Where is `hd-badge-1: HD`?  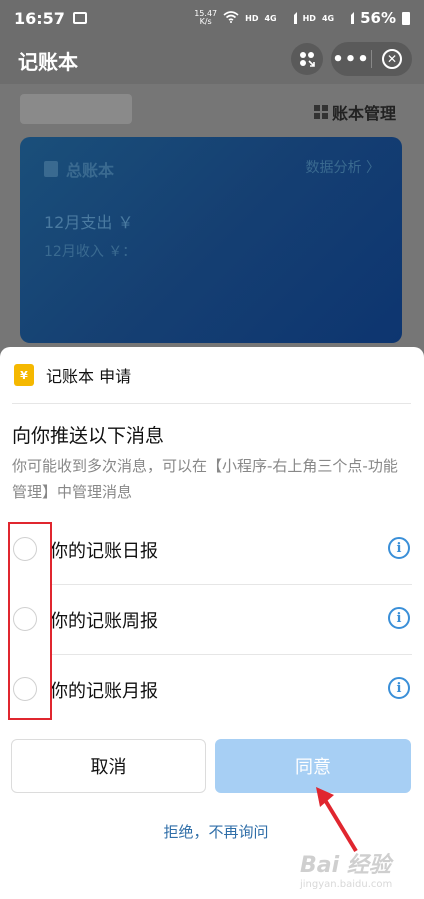 hd-badge-1: HD is located at coordinates (252, 18).